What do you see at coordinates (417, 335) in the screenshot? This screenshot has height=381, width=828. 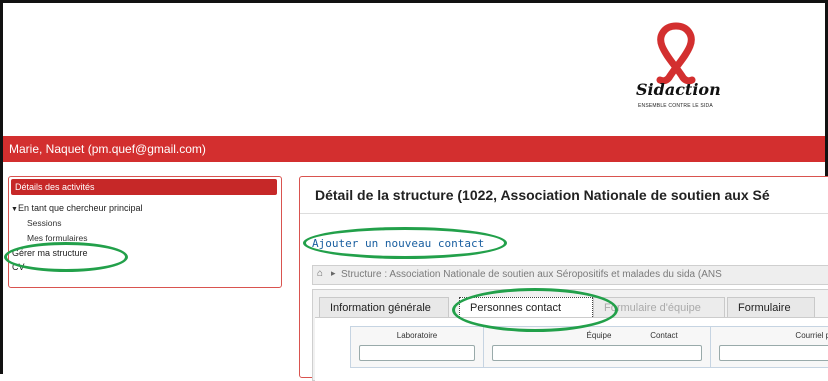 I see `column-label: Laboratoire` at bounding box center [417, 335].